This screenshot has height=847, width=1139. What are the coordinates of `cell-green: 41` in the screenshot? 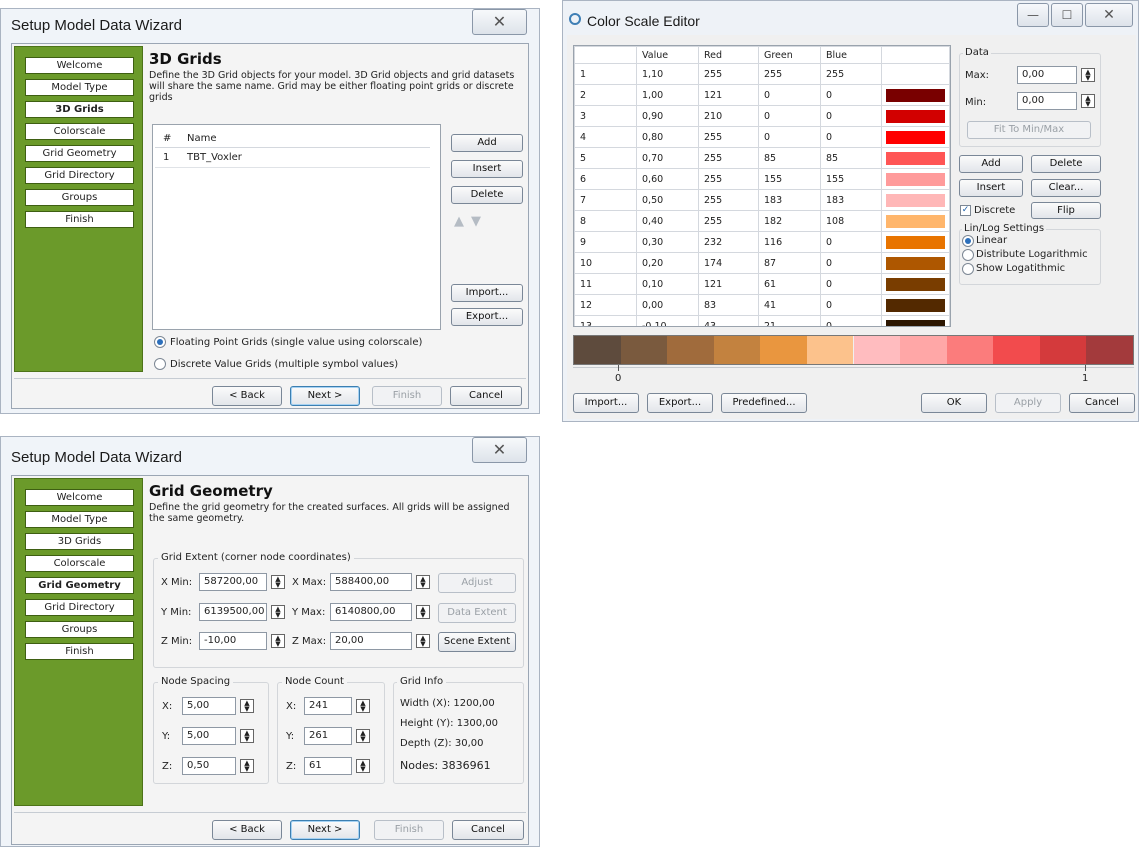 It's located at (789, 305).